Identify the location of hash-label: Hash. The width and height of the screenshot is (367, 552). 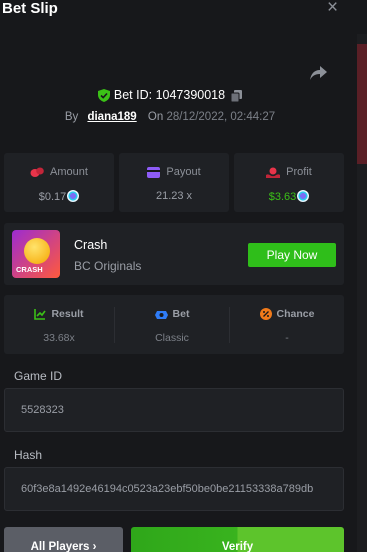
(28, 455).